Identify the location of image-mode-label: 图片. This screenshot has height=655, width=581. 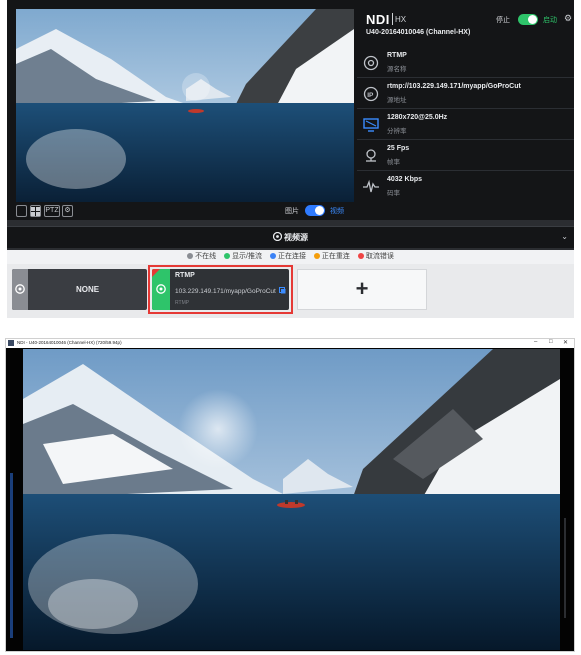
(292, 211).